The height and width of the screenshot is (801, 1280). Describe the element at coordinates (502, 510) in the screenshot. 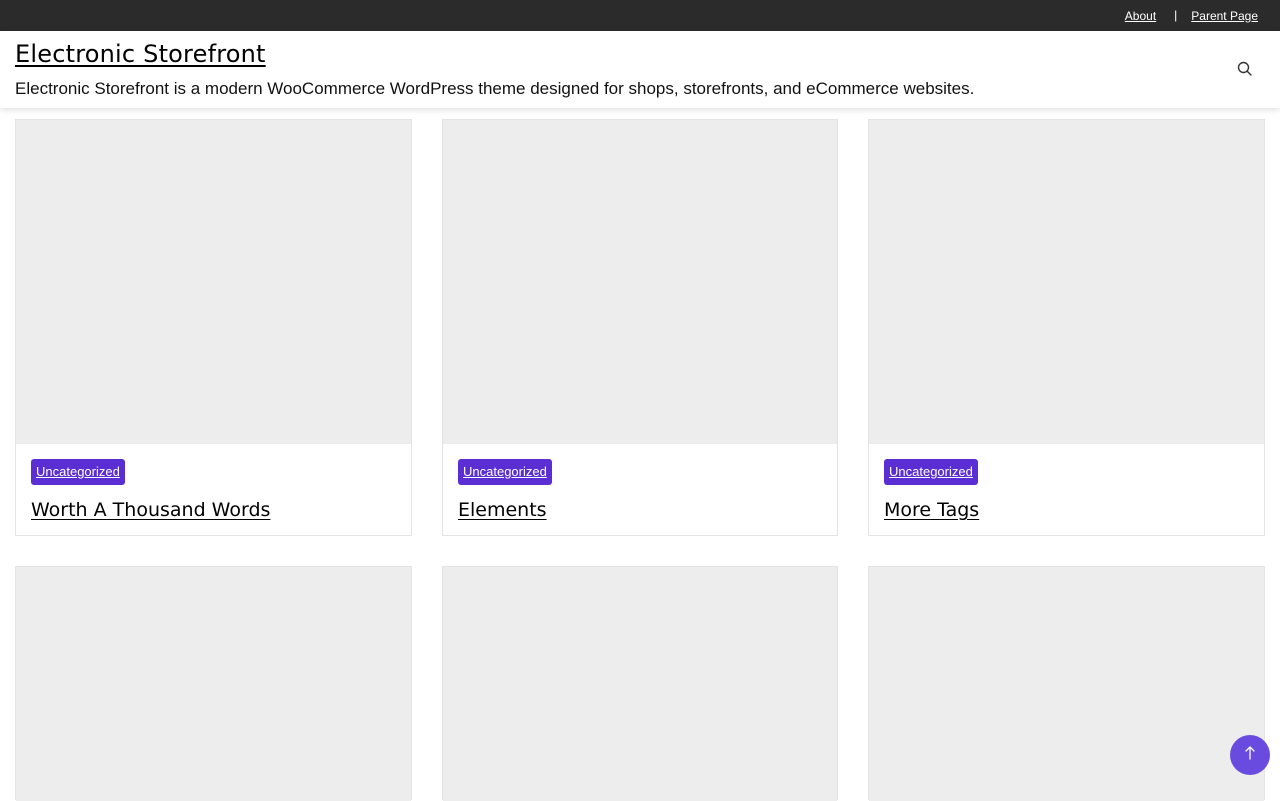

I see `post-title: Elements` at that location.